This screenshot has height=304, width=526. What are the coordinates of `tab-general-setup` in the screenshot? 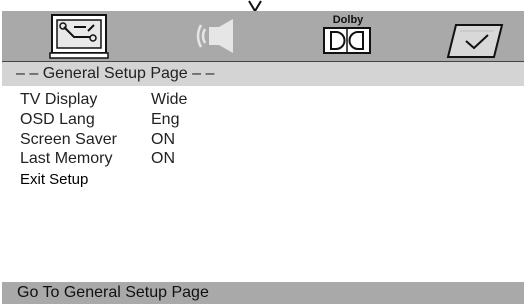 It's located at (79, 36).